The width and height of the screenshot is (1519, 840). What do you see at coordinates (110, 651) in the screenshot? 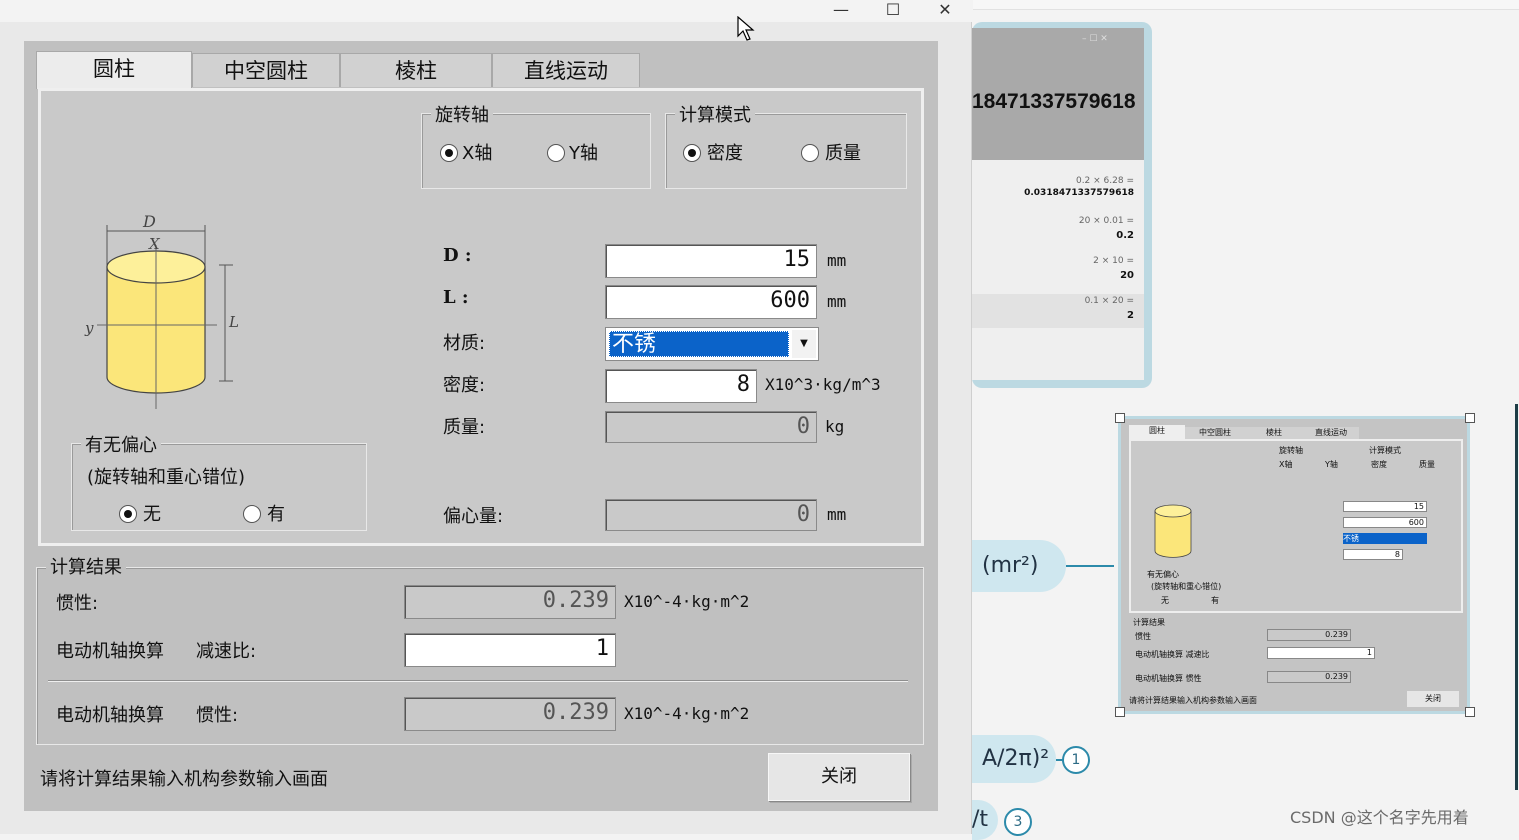
I see `motor-conv-label: 电动机轴换算` at bounding box center [110, 651].